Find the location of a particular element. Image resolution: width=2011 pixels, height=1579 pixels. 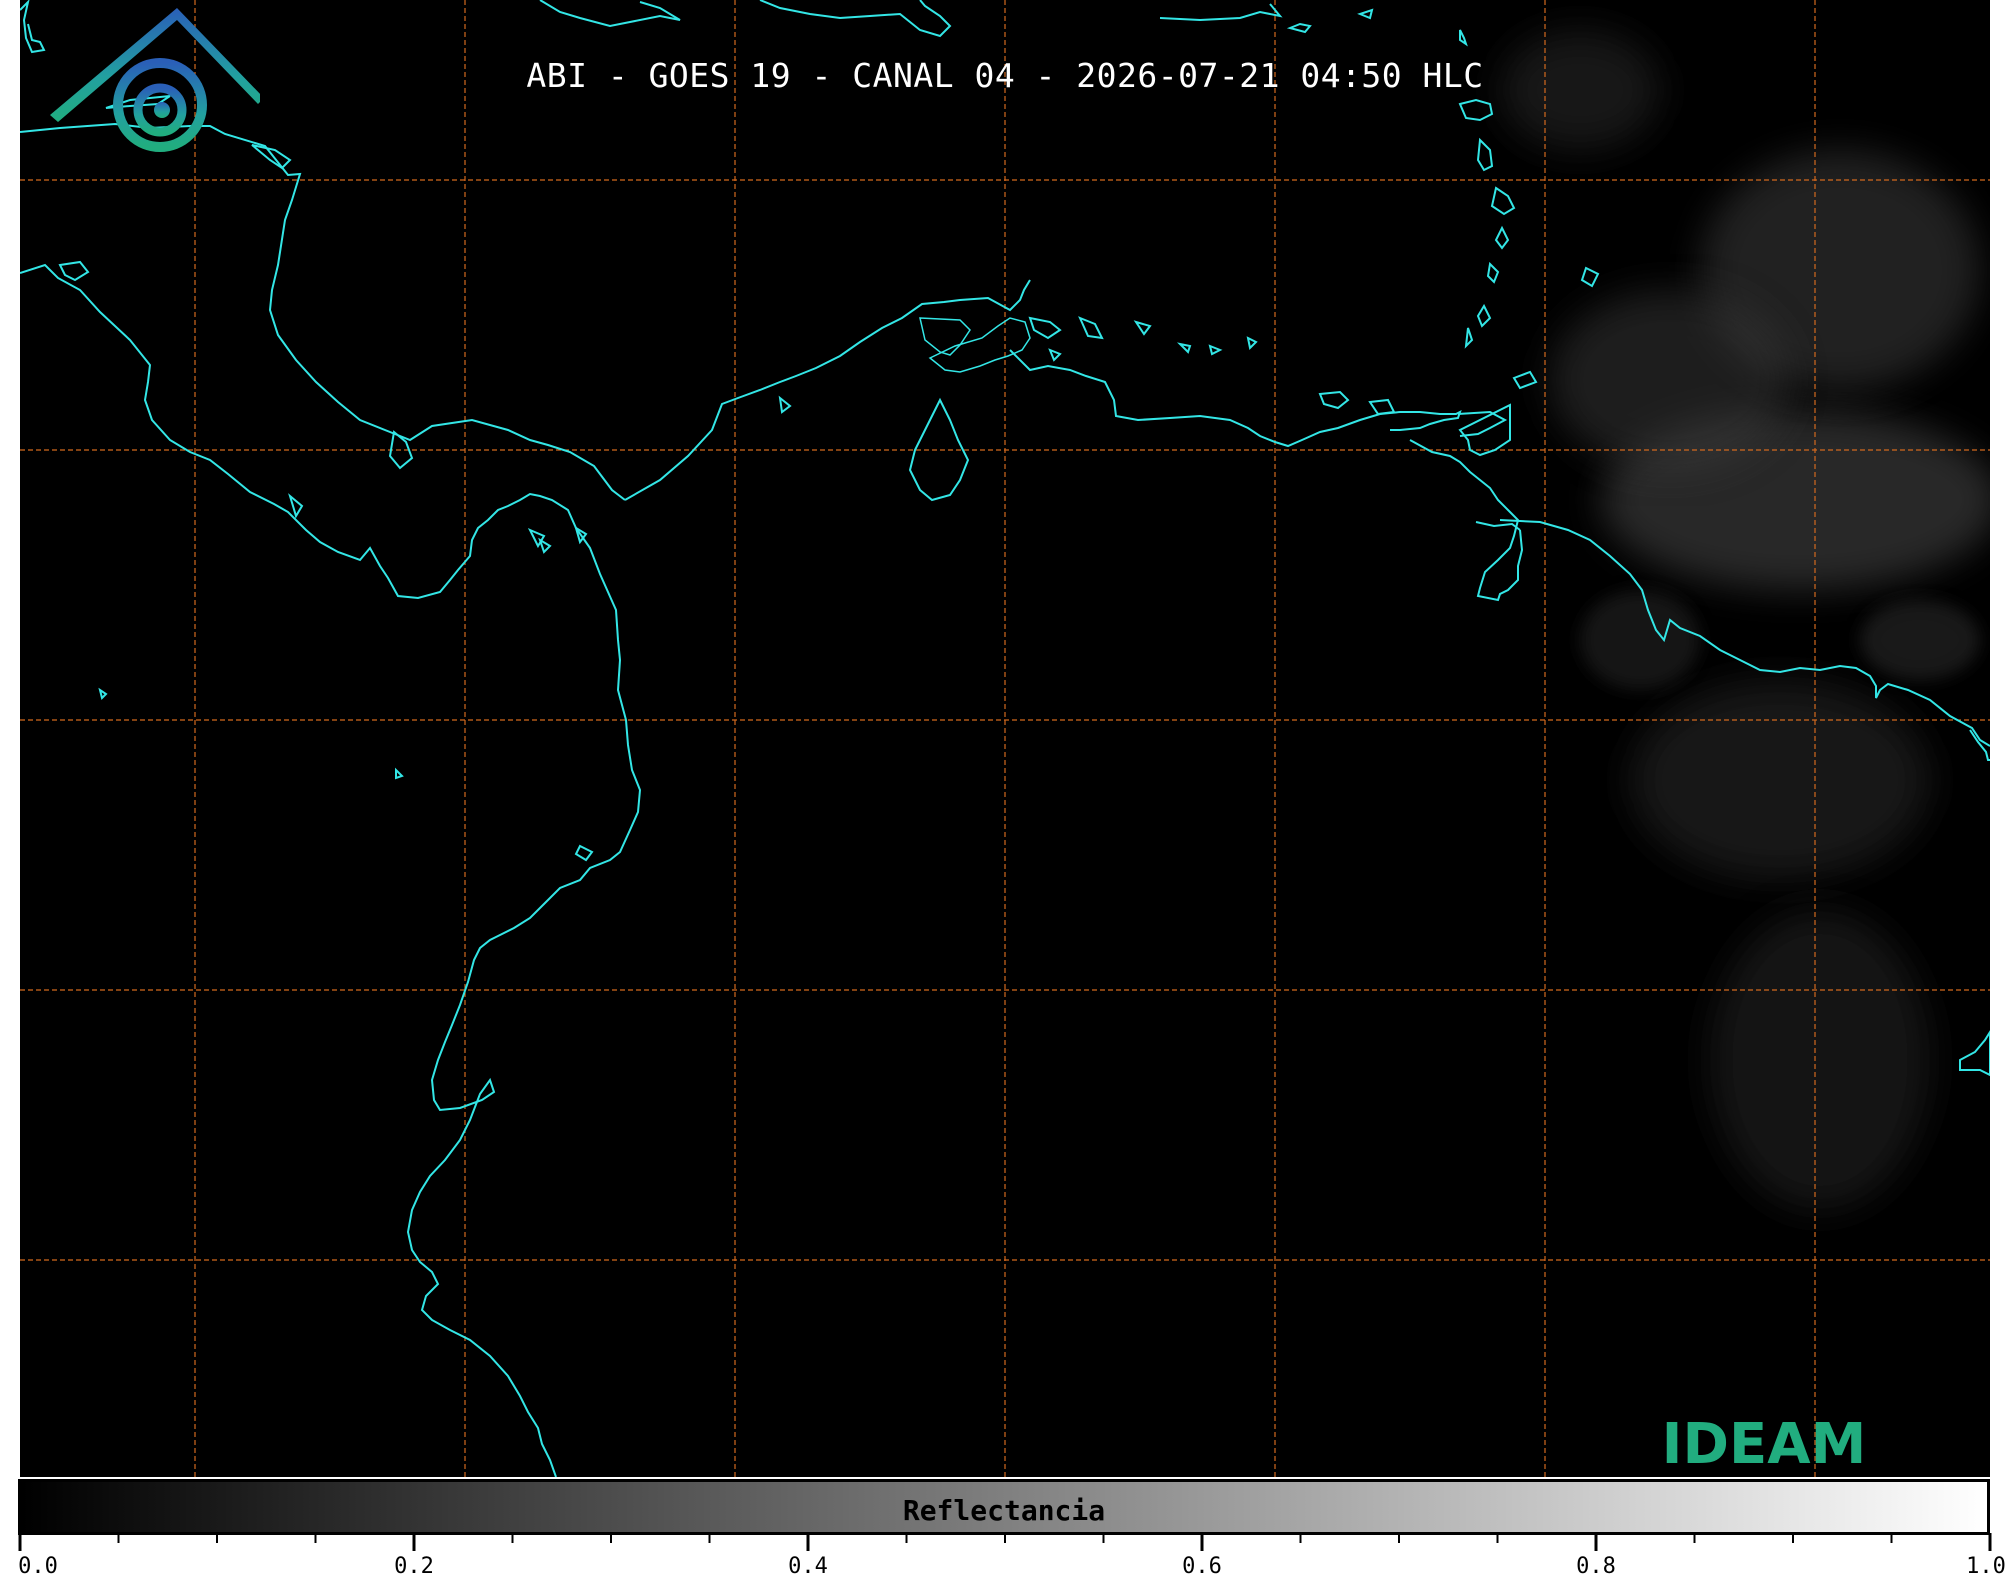

colorbar: Reflectancia is located at coordinates (1004, 1507).